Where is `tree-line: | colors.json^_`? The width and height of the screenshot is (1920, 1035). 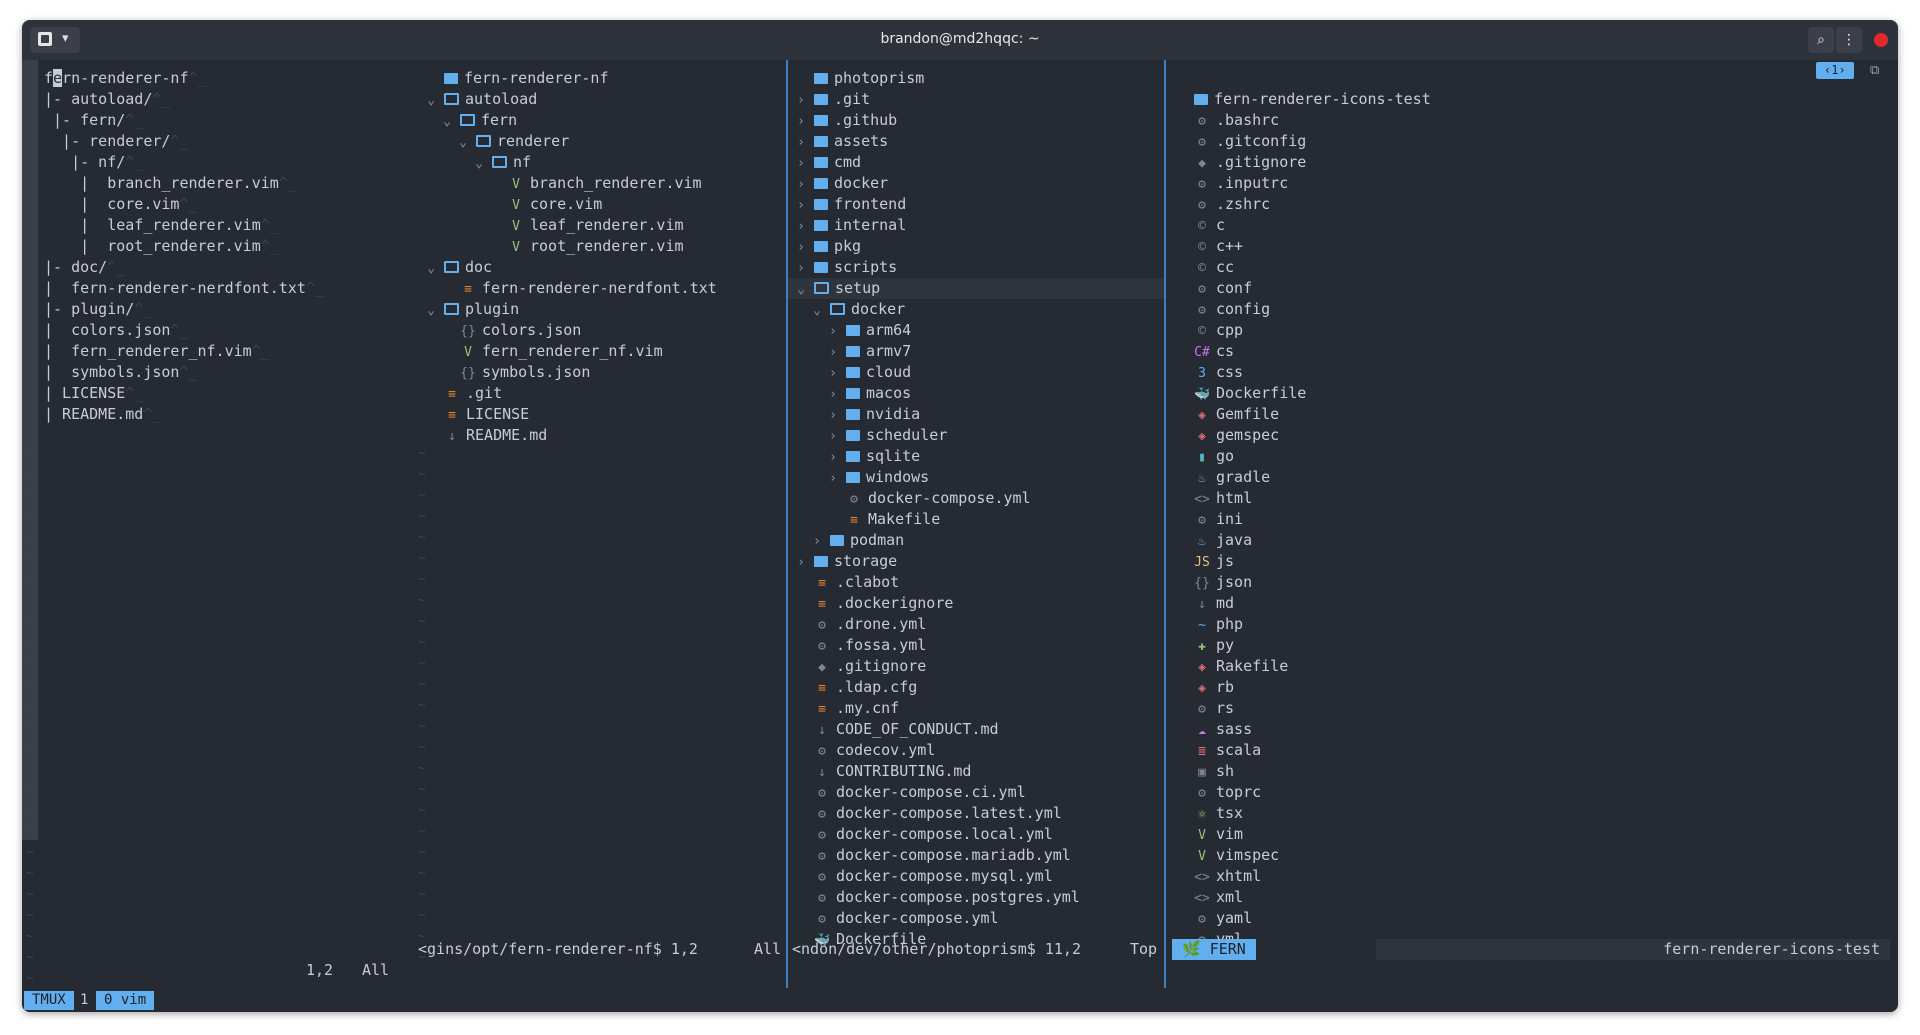
tree-line: | colors.json^_ is located at coordinates (116, 330).